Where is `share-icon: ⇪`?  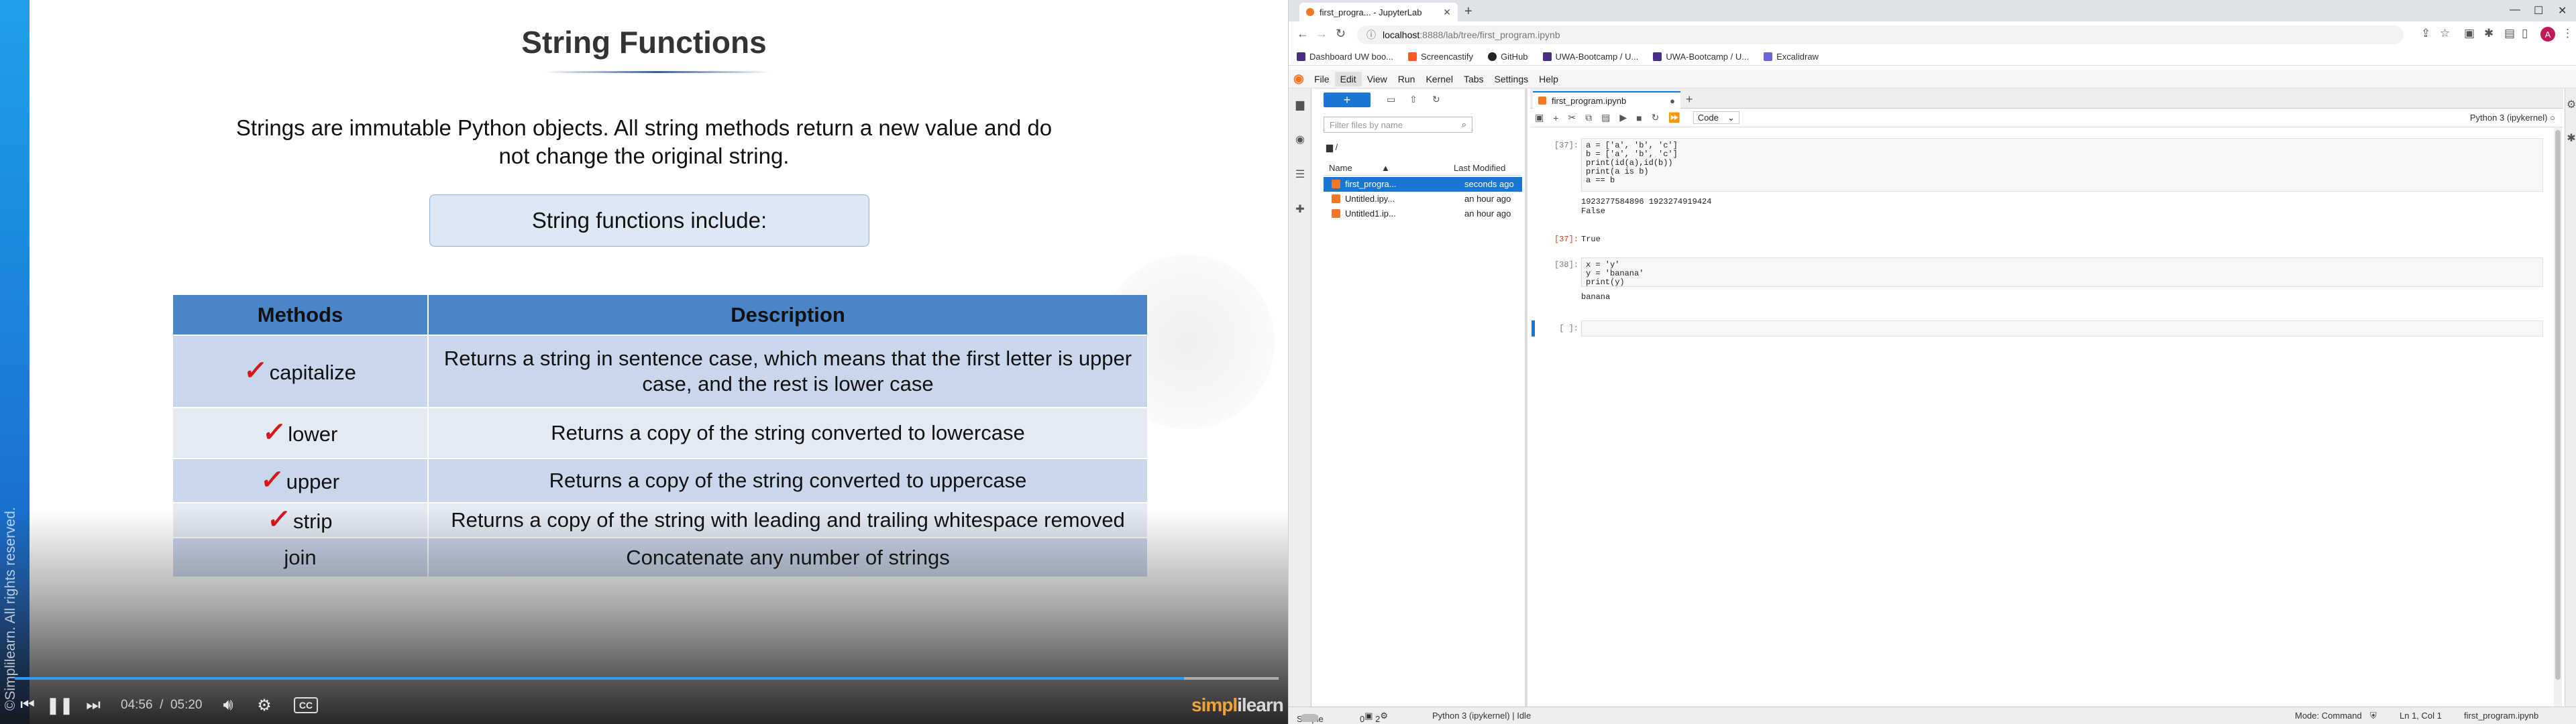 share-icon: ⇪ is located at coordinates (2425, 33).